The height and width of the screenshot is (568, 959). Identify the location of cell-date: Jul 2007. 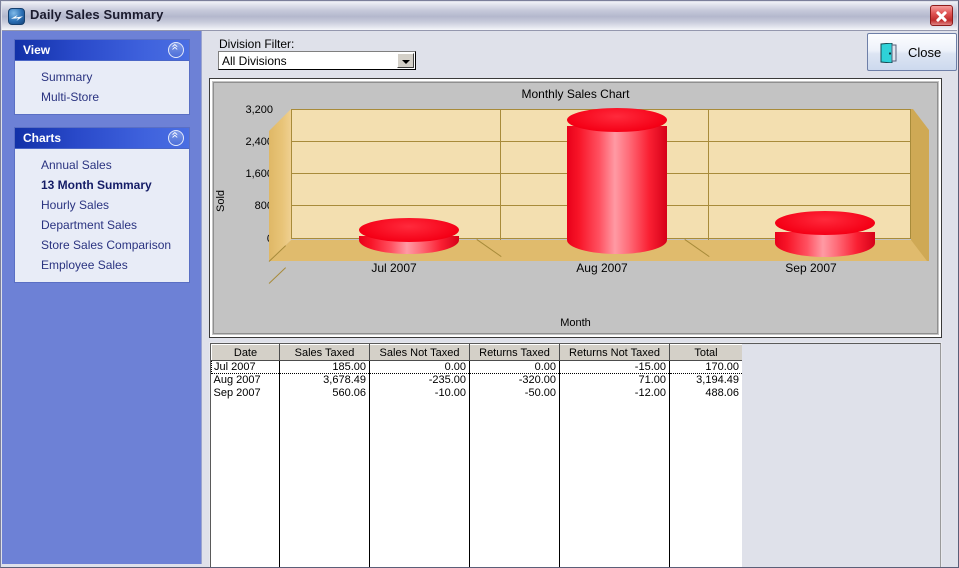
(245, 367).